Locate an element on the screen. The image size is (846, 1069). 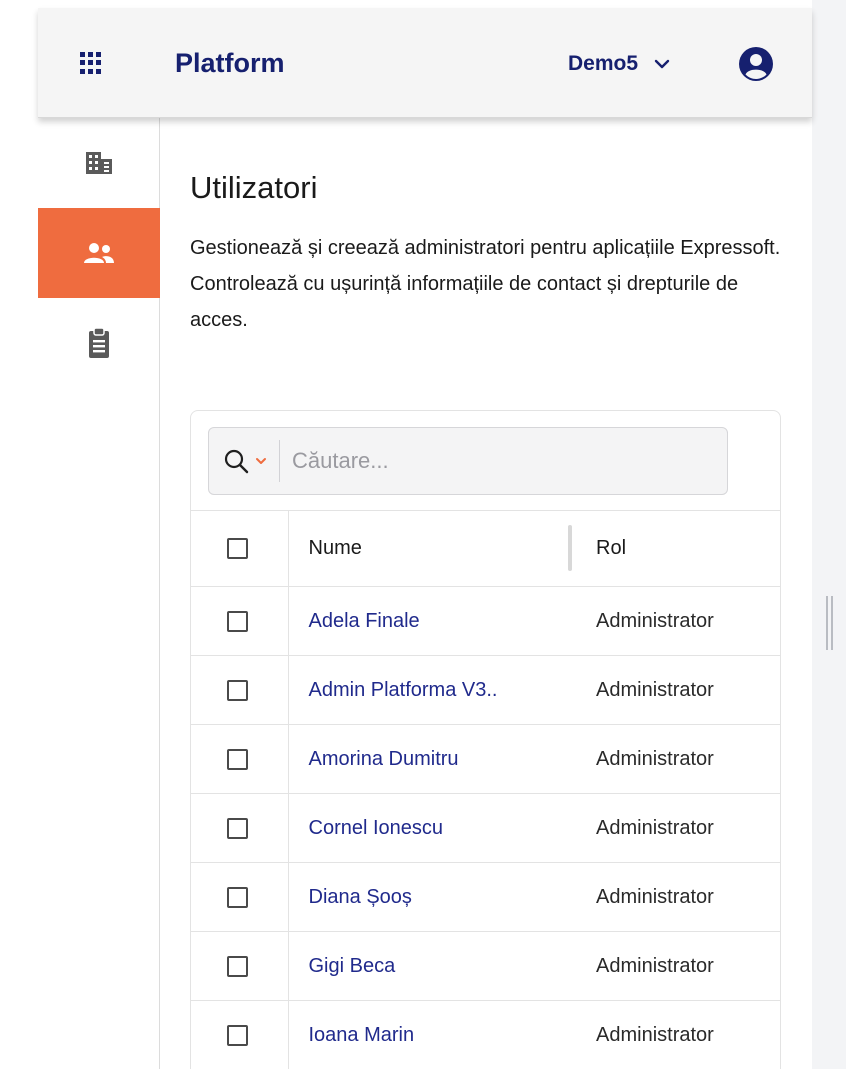
sidebar is located at coordinates (99, 593).